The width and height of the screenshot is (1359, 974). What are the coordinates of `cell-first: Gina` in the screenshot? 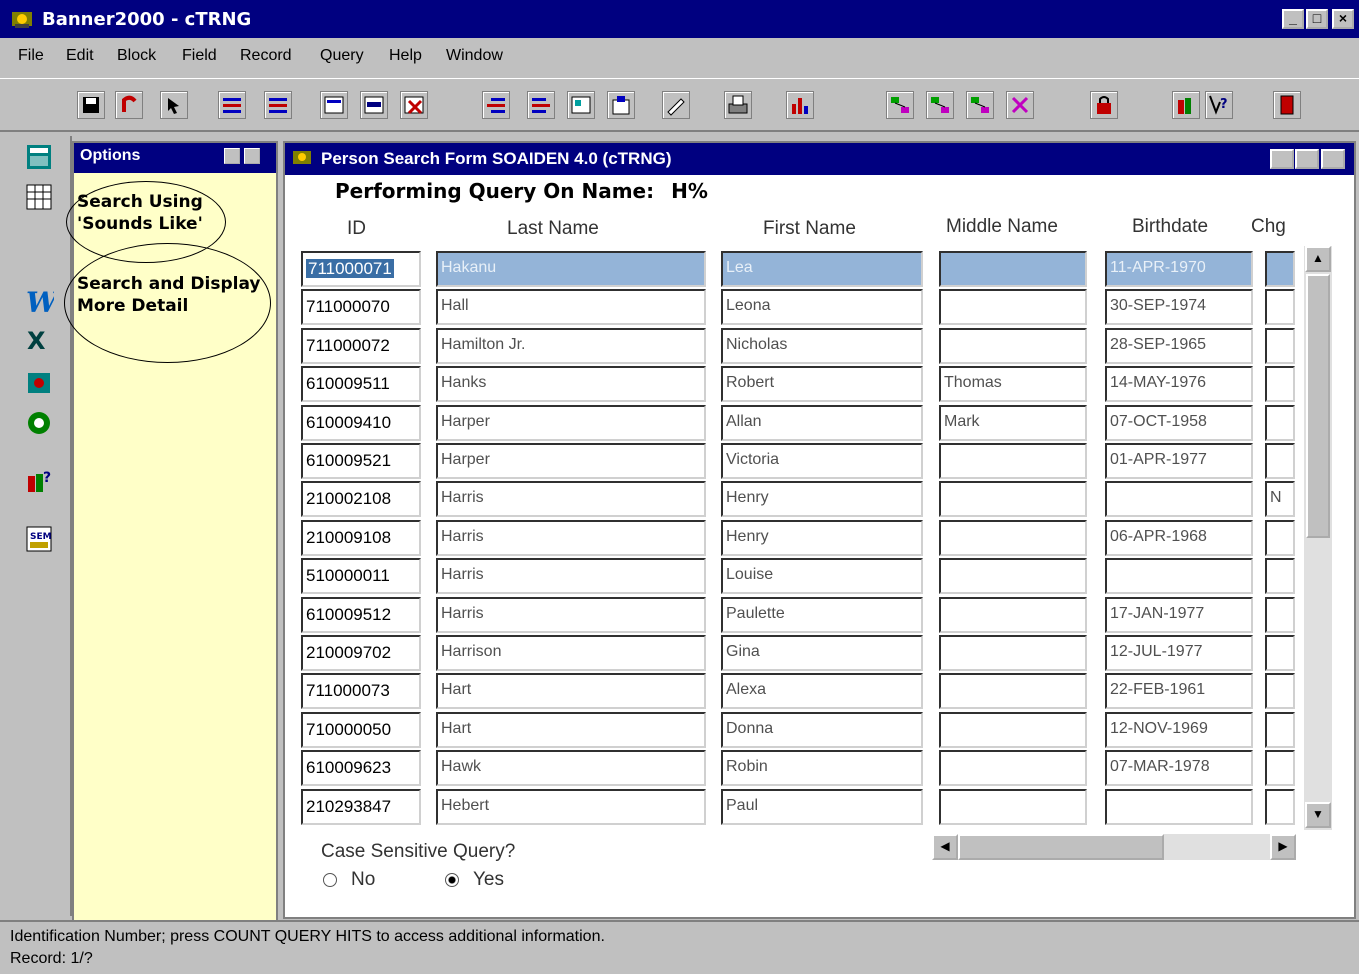 It's located at (822, 653).